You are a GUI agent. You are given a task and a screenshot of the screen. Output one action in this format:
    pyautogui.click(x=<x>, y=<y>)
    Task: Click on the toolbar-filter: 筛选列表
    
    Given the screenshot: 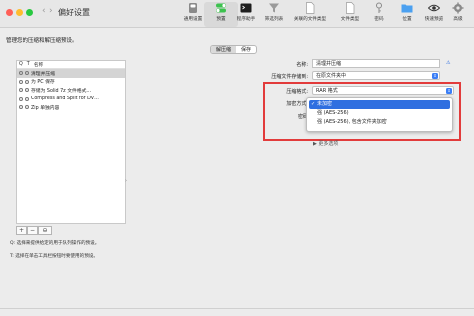 What is the action you would take?
    pyautogui.click(x=274, y=14)
    